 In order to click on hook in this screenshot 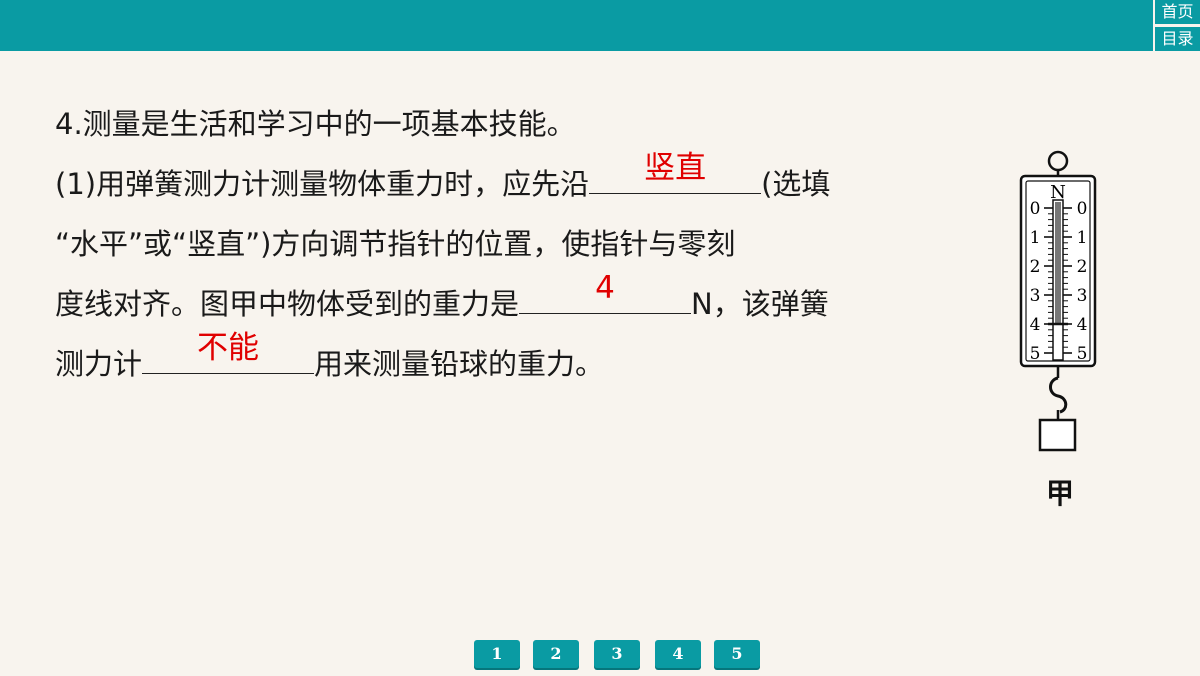, I will do `click(1058, 395)`.